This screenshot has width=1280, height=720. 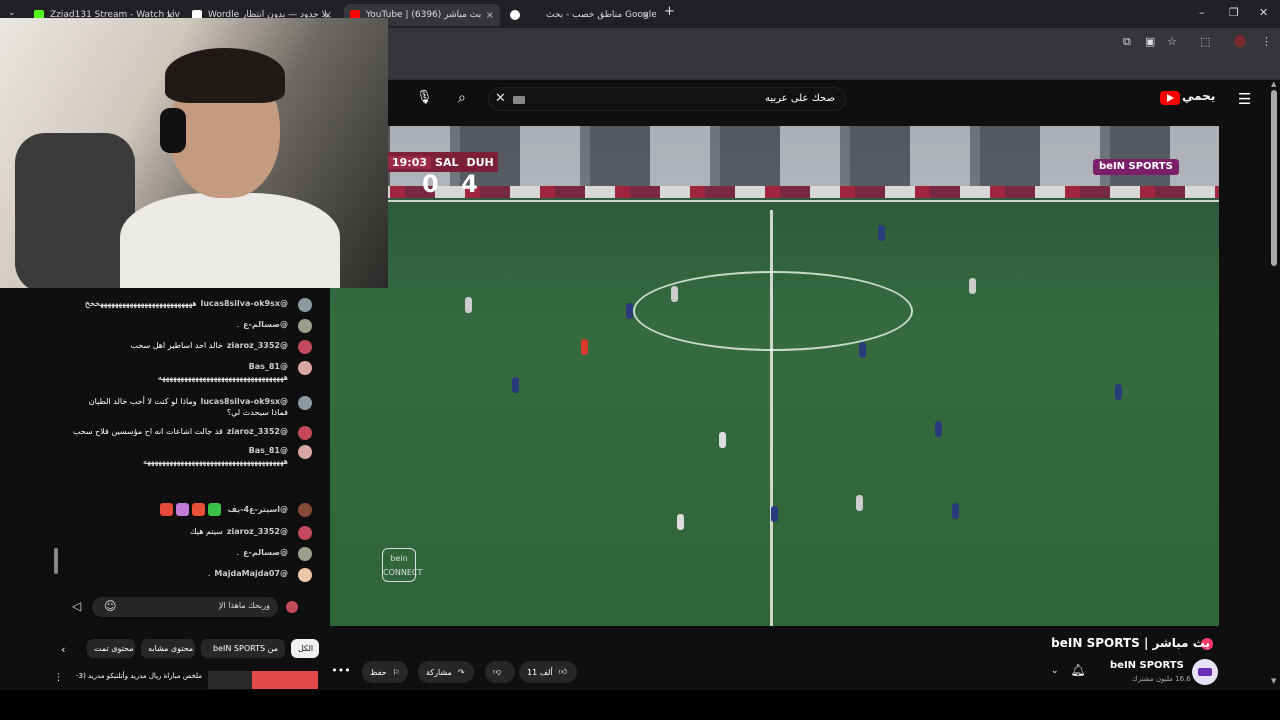 I want to click on bookmark-star-icon: ☆, so click(x=1172, y=41).